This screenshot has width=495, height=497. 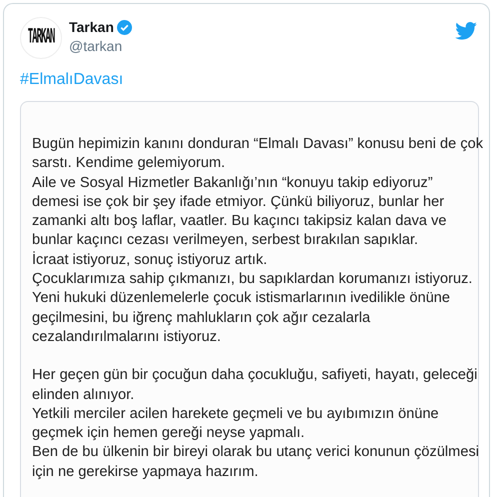 I want to click on avatar-logo: TARKAN, so click(x=41, y=38).